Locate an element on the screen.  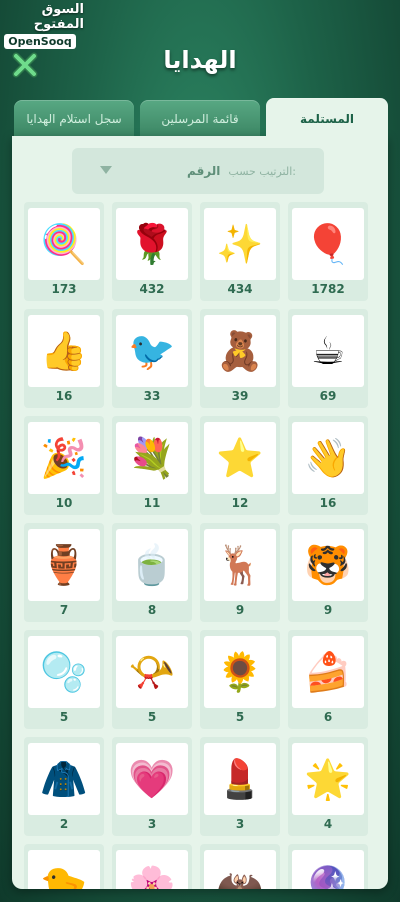
sort-dropdown: الرقم الترتيب حسب: is located at coordinates (198, 171).